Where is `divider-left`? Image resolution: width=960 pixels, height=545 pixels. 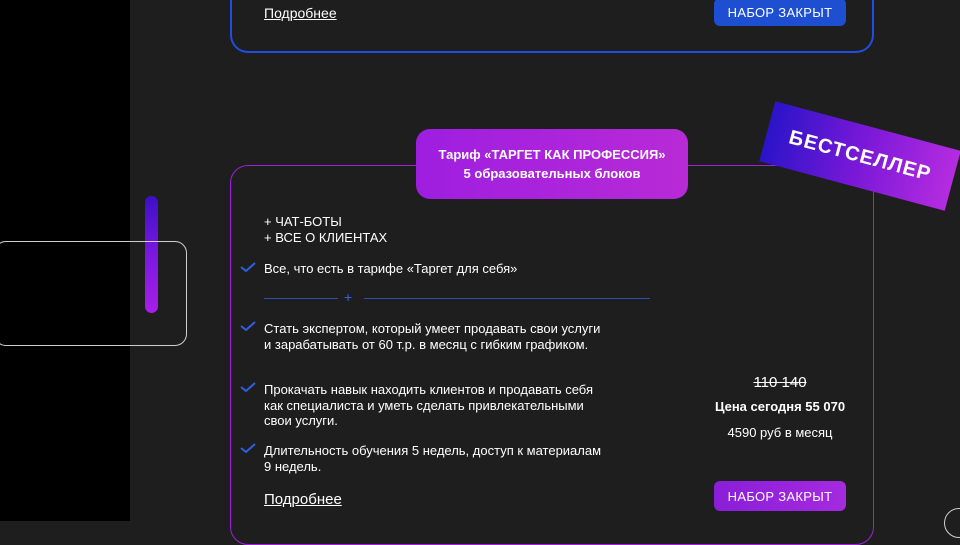 divider-left is located at coordinates (301, 298).